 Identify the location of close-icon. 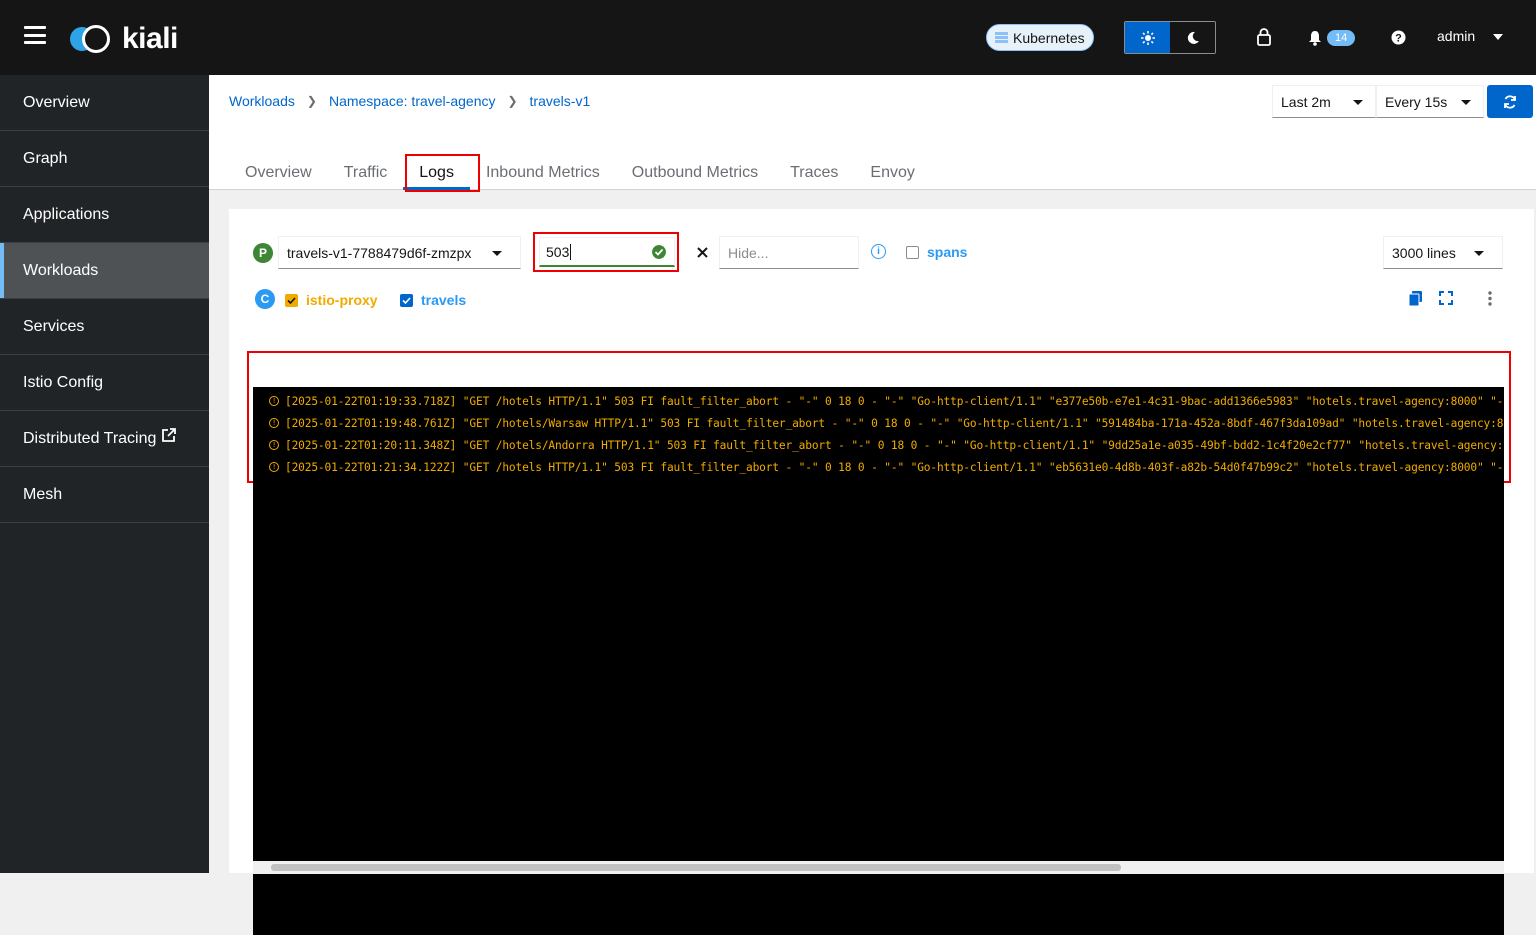
(702, 252).